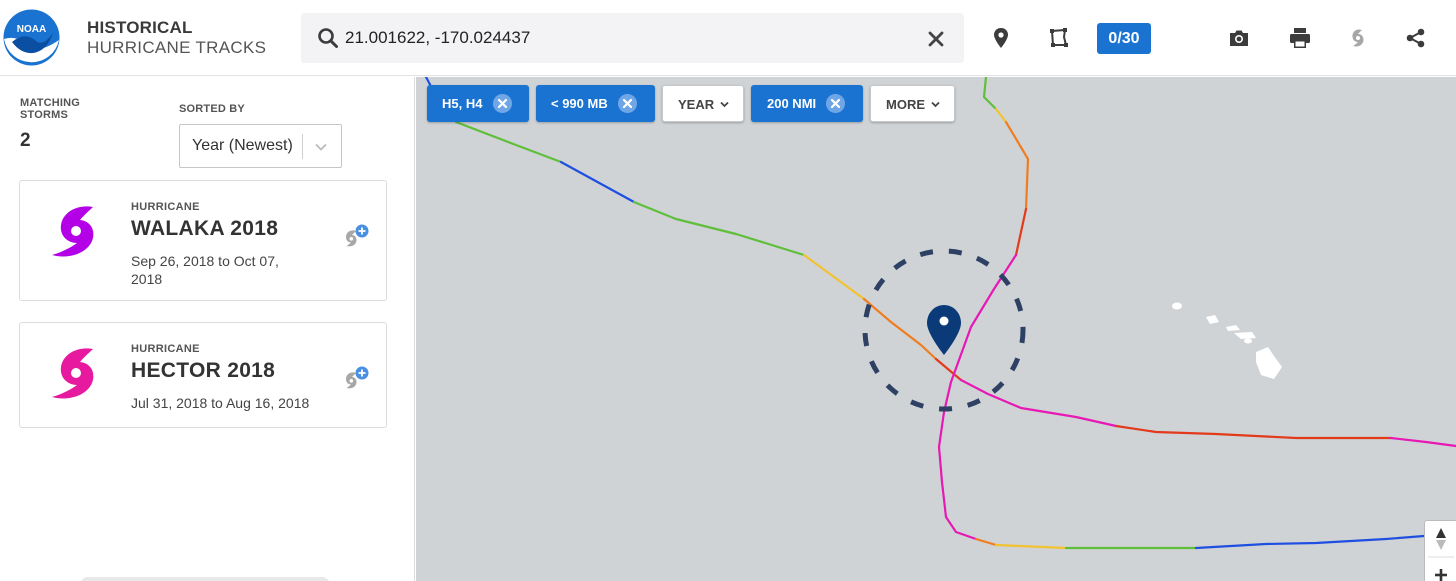 Image resolution: width=1456 pixels, height=581 pixels. I want to click on sort-select-divider, so click(302, 146).